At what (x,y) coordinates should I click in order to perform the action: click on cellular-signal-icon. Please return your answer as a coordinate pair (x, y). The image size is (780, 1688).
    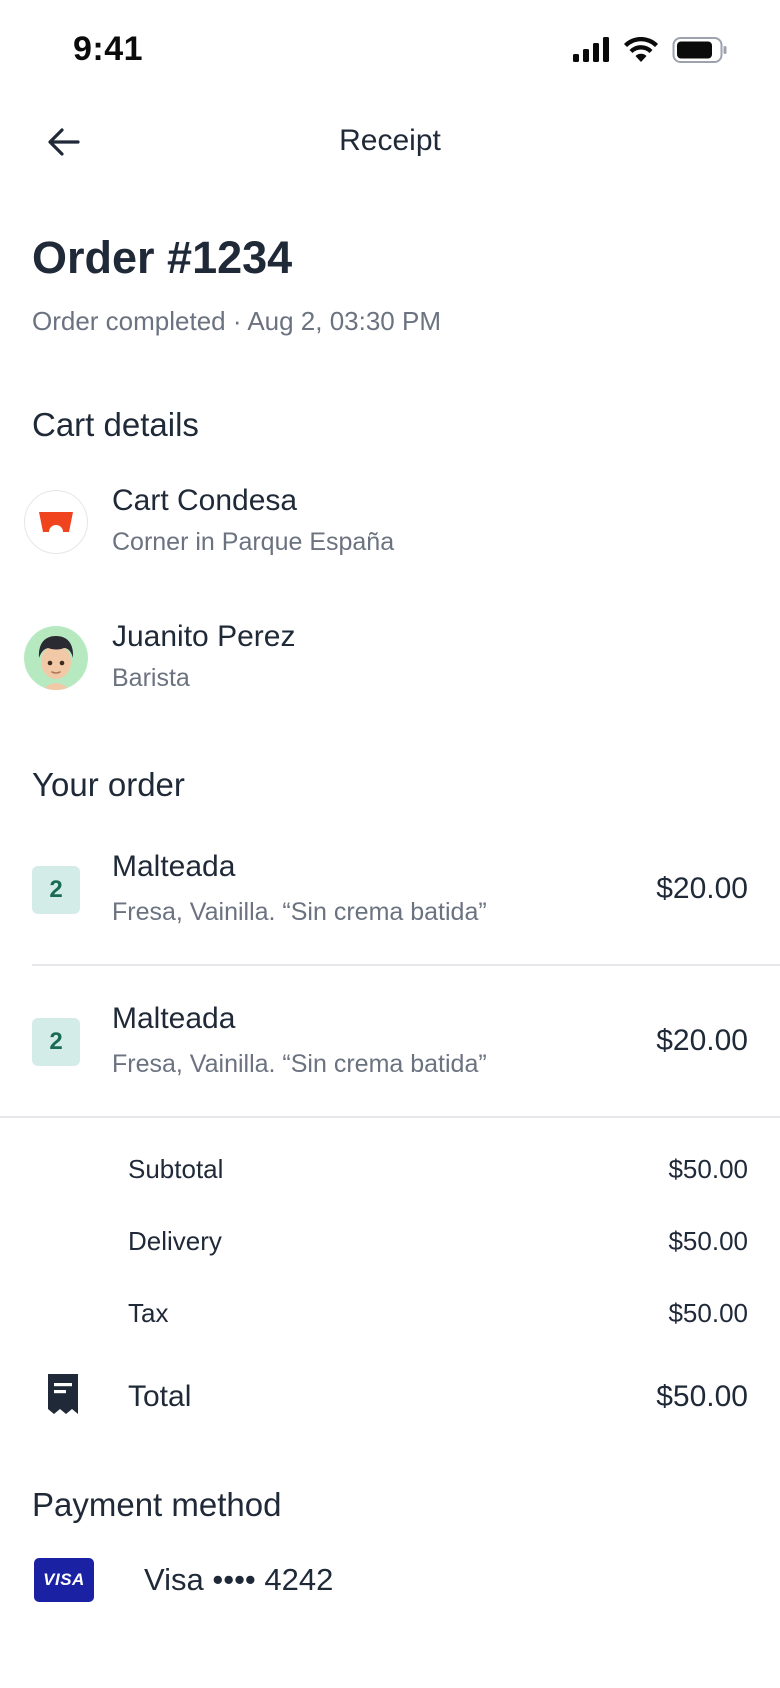
    Looking at the image, I should click on (591, 49).